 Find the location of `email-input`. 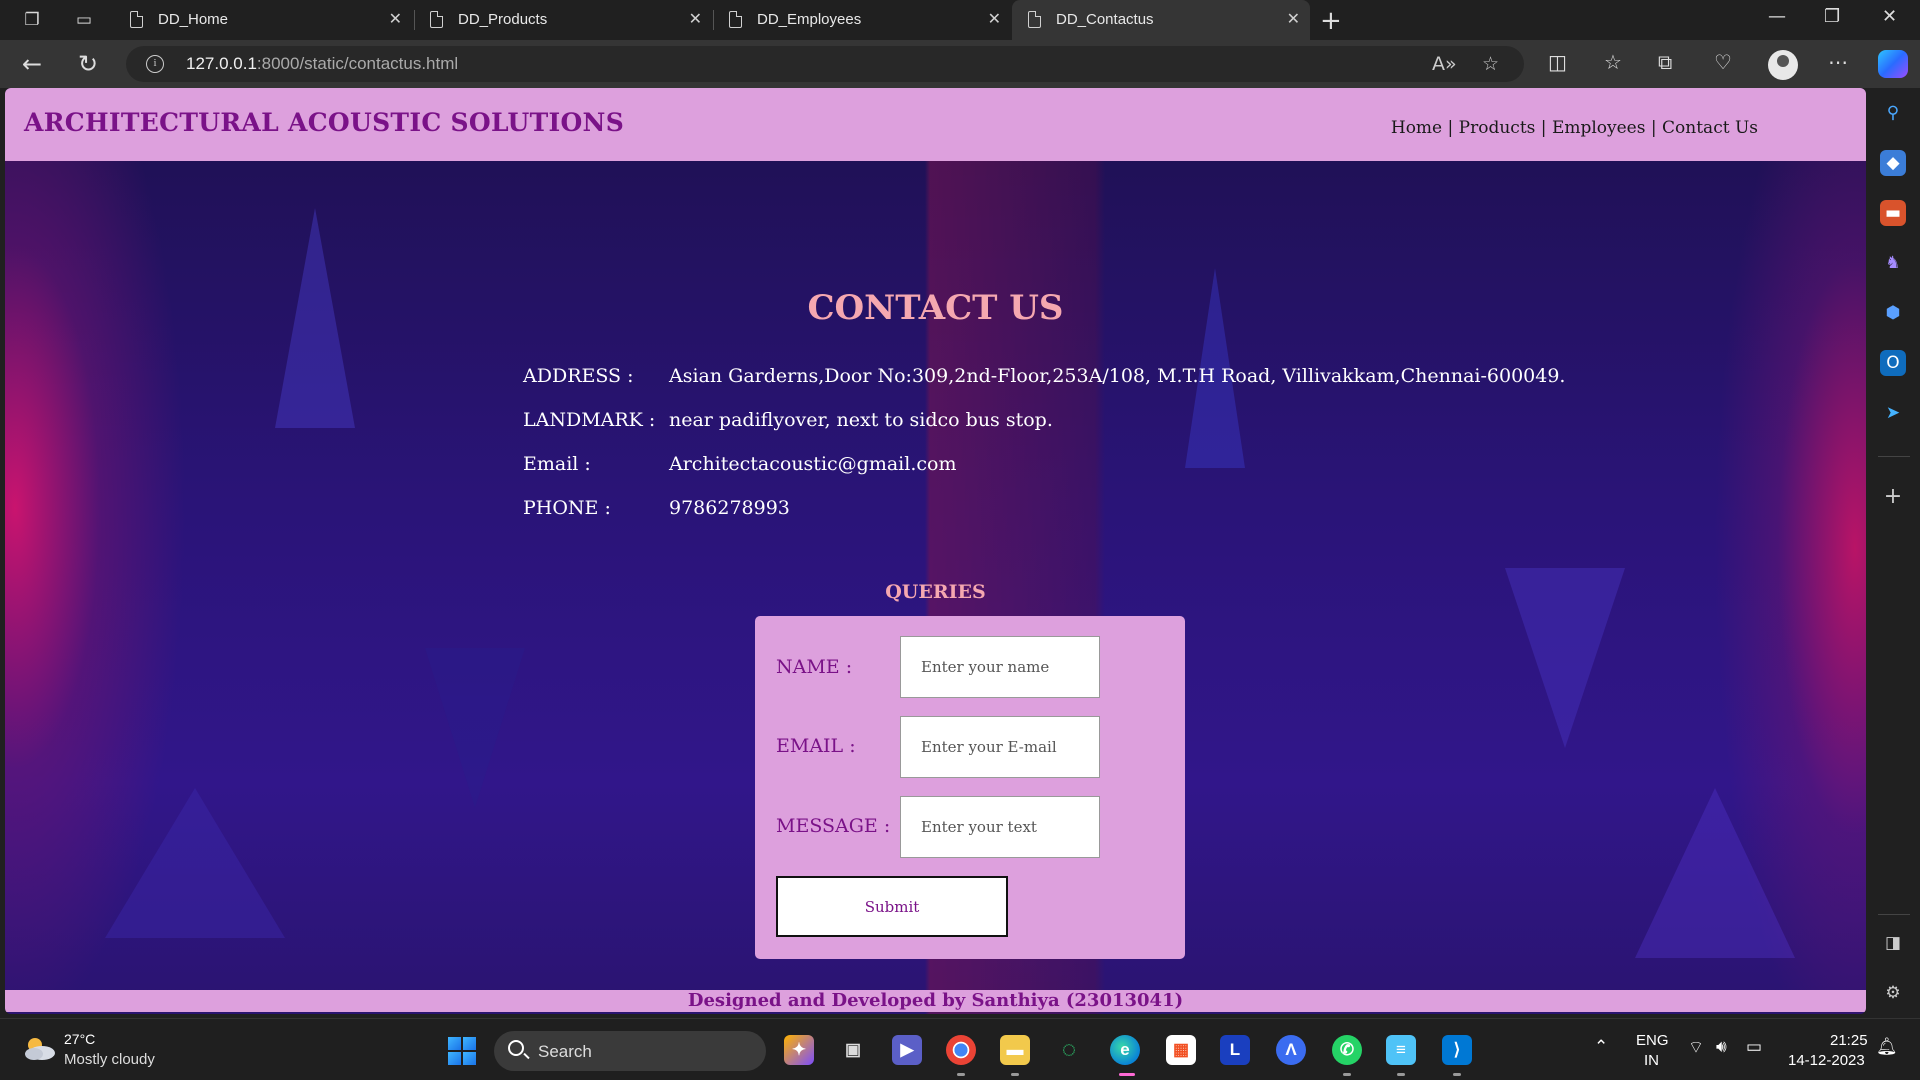

email-input is located at coordinates (1000, 747).